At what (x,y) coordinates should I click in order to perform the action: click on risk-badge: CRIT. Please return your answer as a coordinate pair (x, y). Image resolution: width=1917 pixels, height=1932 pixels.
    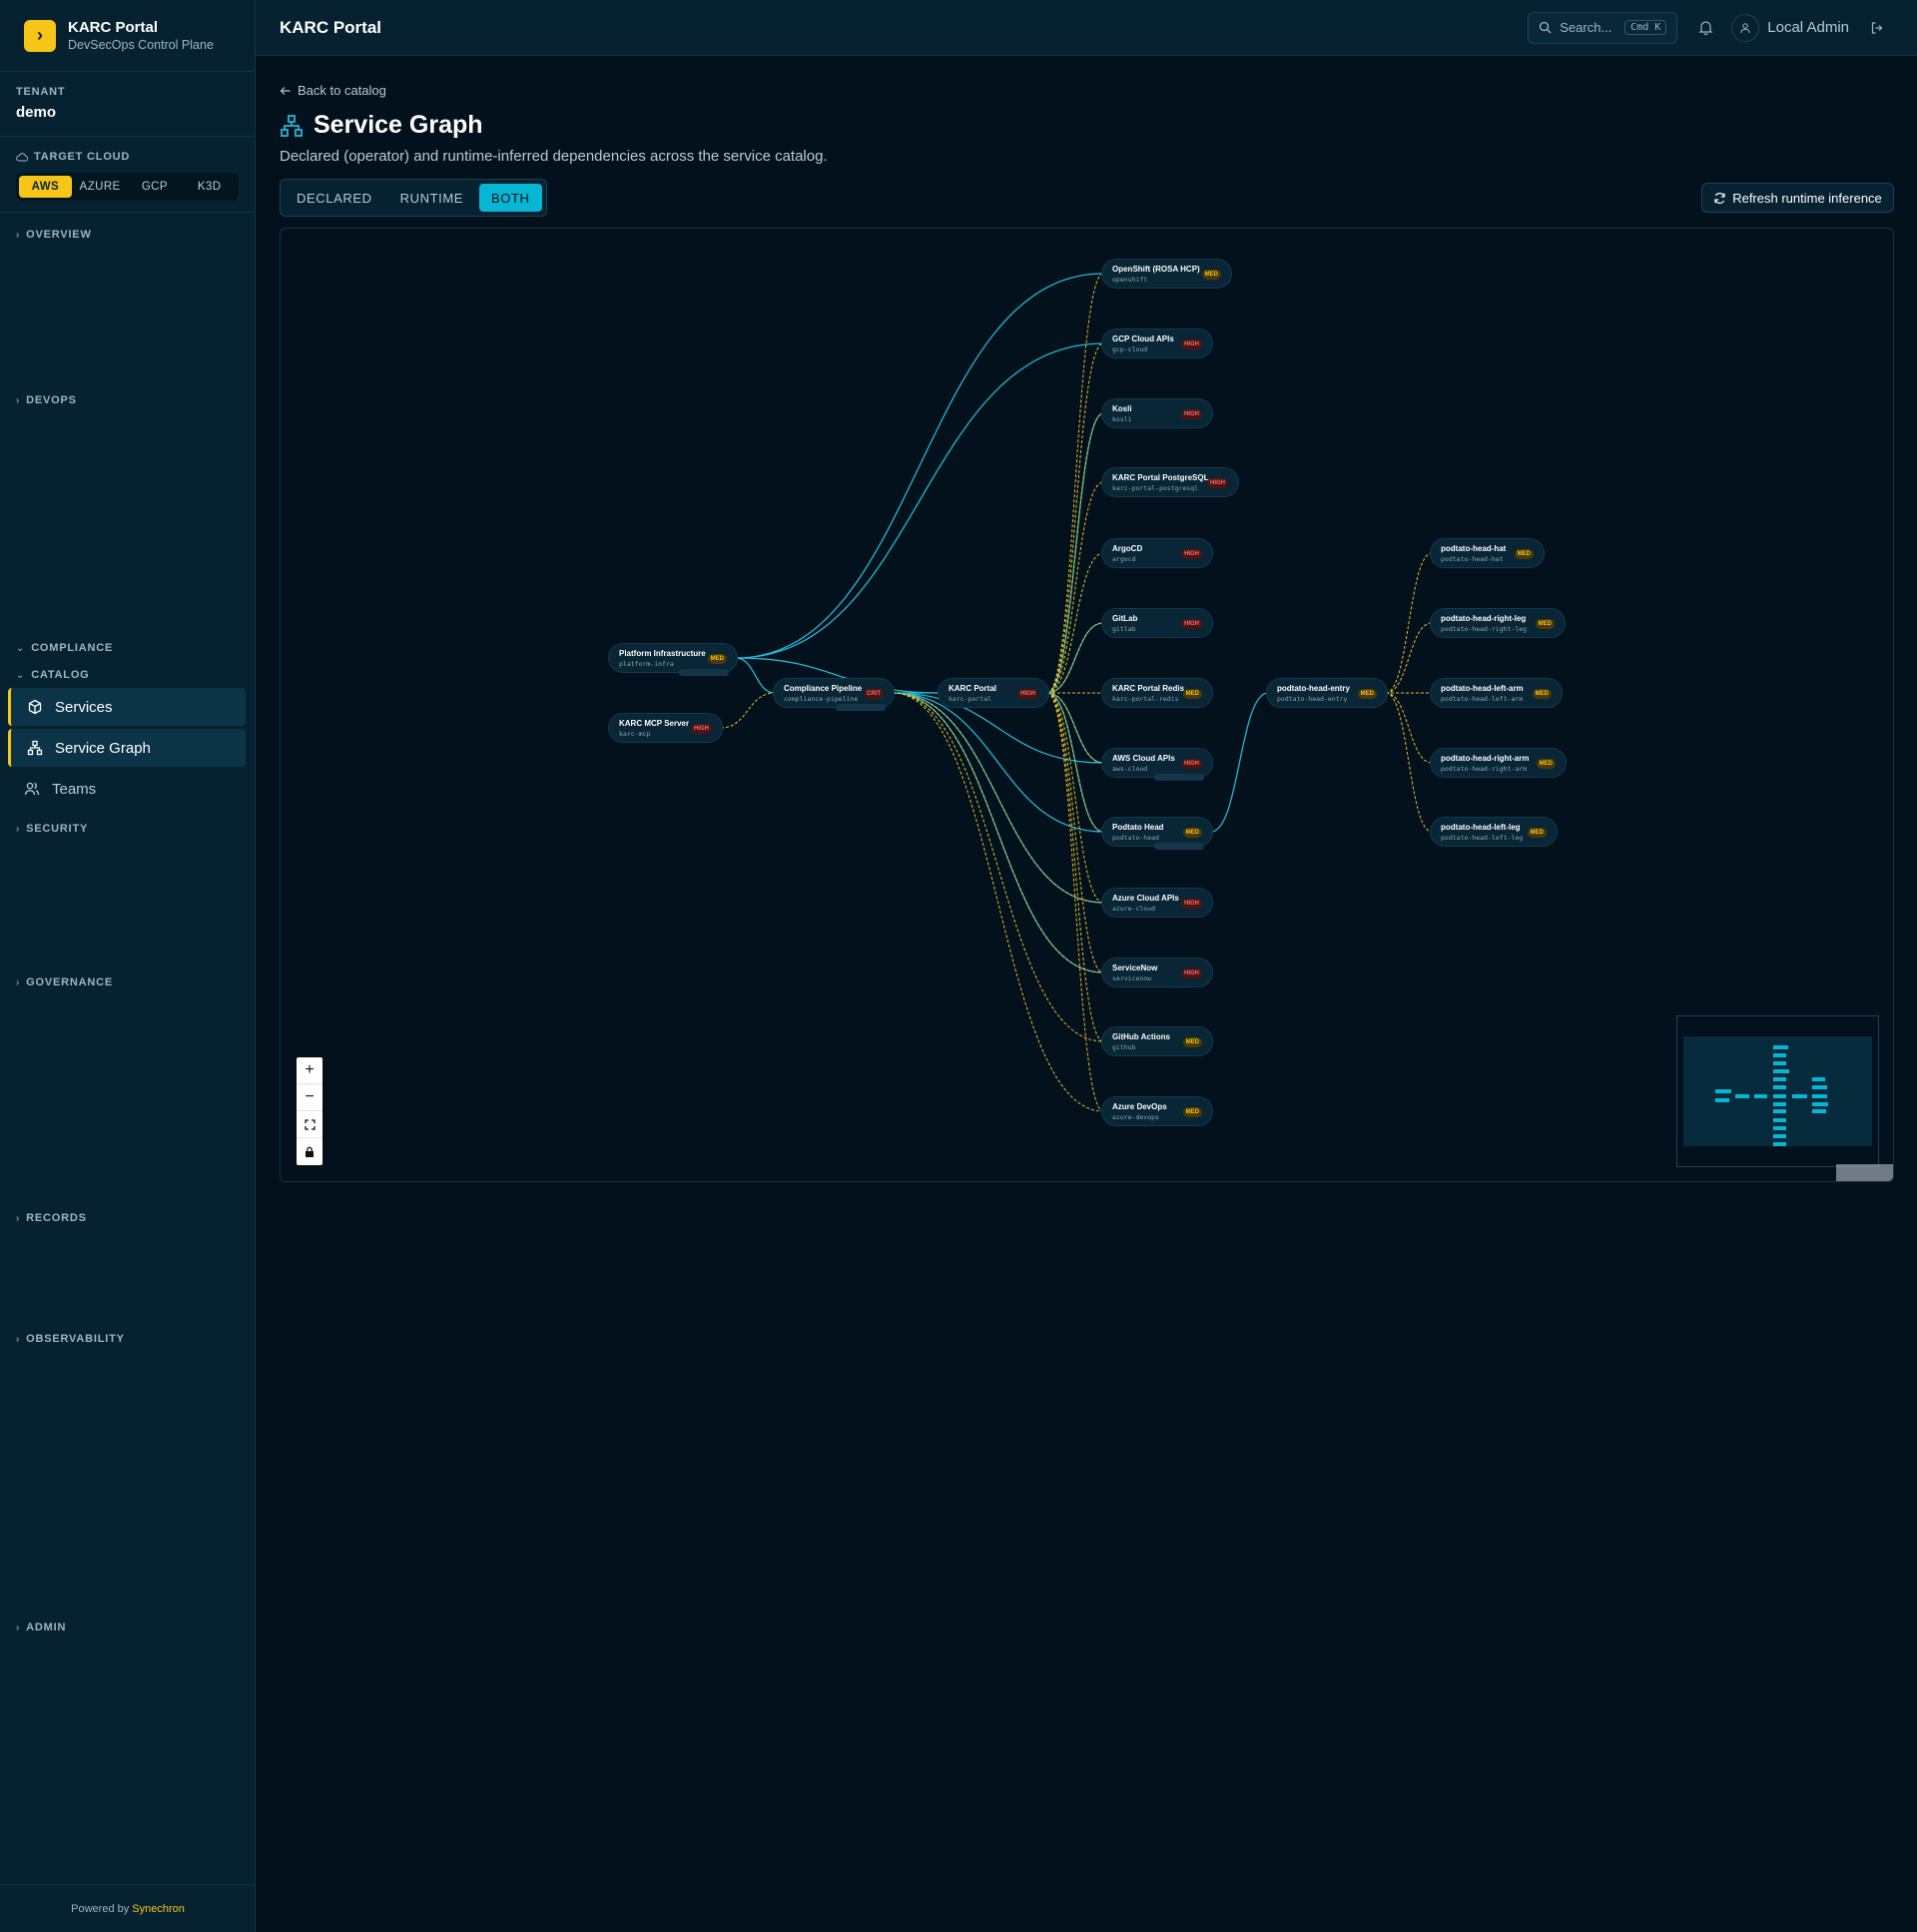
    Looking at the image, I should click on (874, 694).